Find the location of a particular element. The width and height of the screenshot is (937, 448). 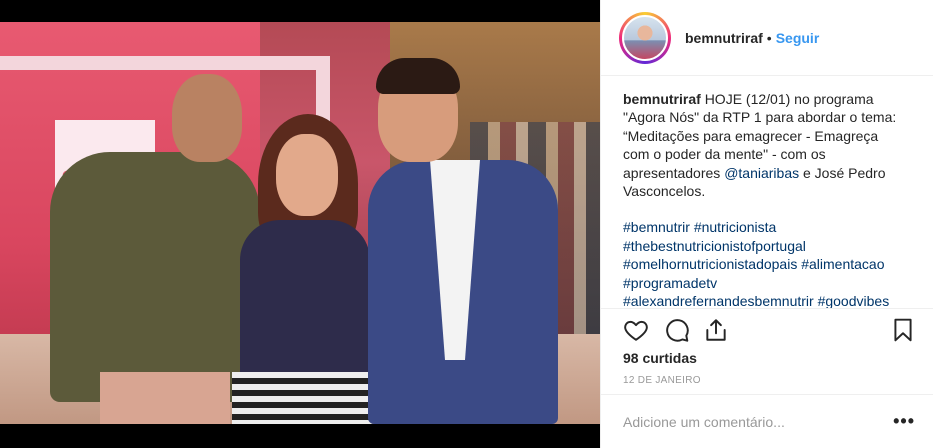

hashtag-link: #omelhornutricionistadopais is located at coordinates (710, 264).